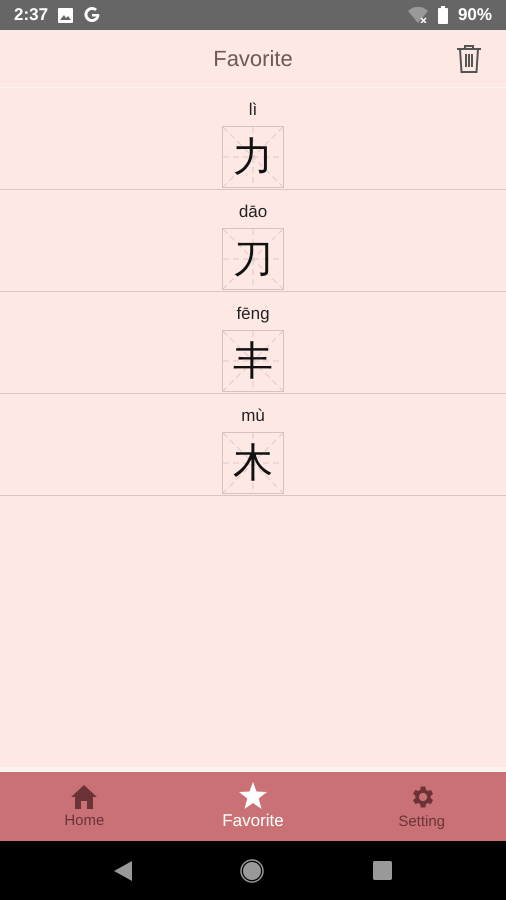  I want to click on home-icon, so click(84, 797).